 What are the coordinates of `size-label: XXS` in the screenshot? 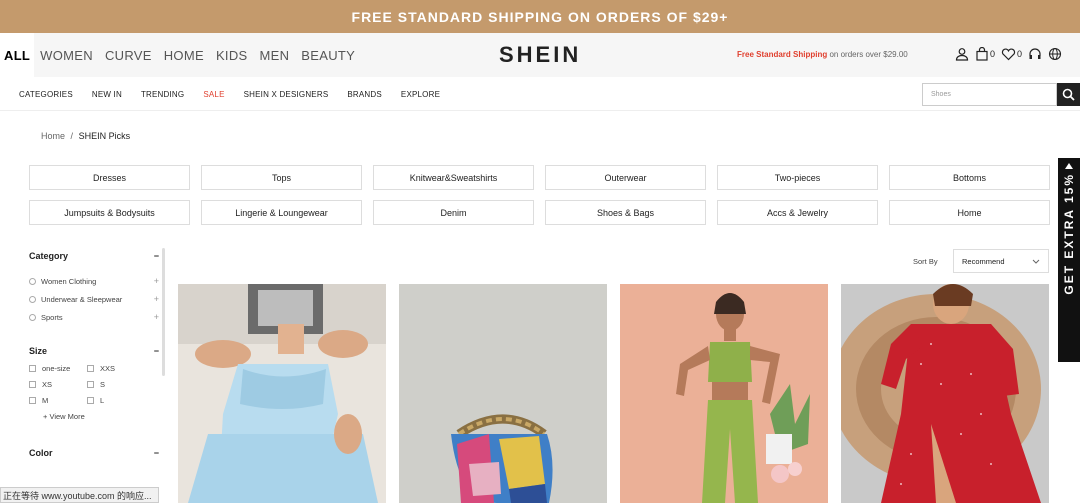 It's located at (108, 368).